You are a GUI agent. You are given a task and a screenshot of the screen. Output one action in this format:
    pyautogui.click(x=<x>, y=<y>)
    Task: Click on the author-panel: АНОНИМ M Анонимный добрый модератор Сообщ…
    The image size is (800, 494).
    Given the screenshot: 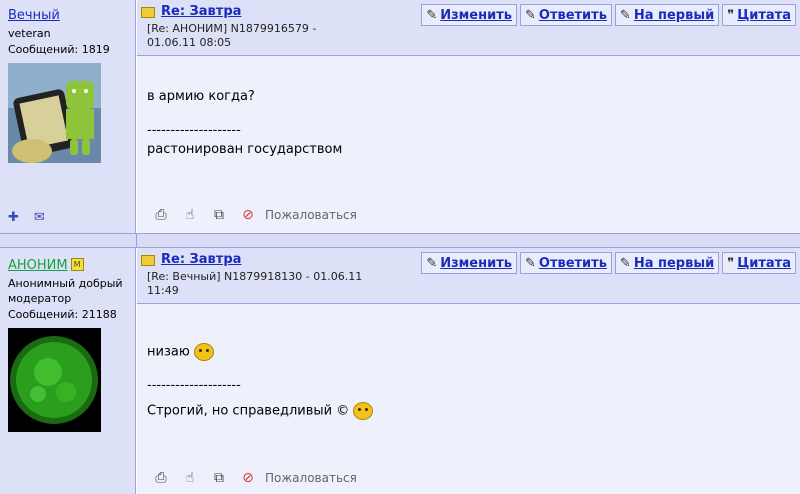 What is the action you would take?
    pyautogui.click(x=68, y=371)
    